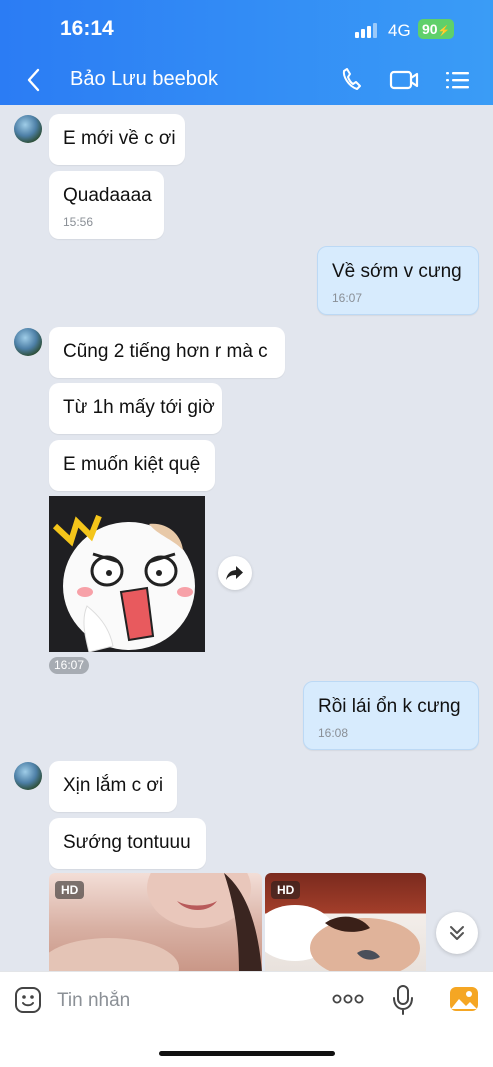 The height and width of the screenshot is (1067, 493). What do you see at coordinates (144, 79) in the screenshot?
I see `contact-name: Bảo Lưu beebok` at bounding box center [144, 79].